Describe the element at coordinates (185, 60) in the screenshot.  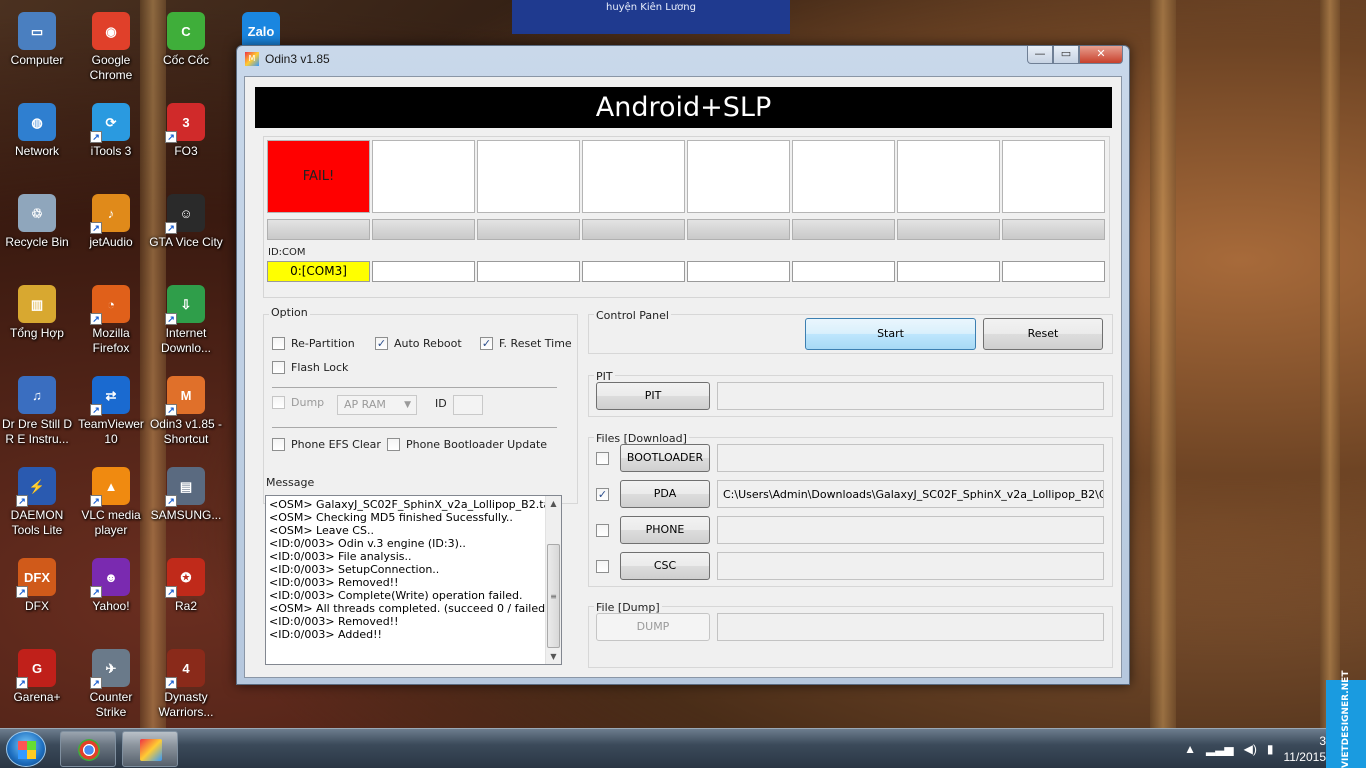
I see `desktop-icon-label: Cốc Cốc` at that location.